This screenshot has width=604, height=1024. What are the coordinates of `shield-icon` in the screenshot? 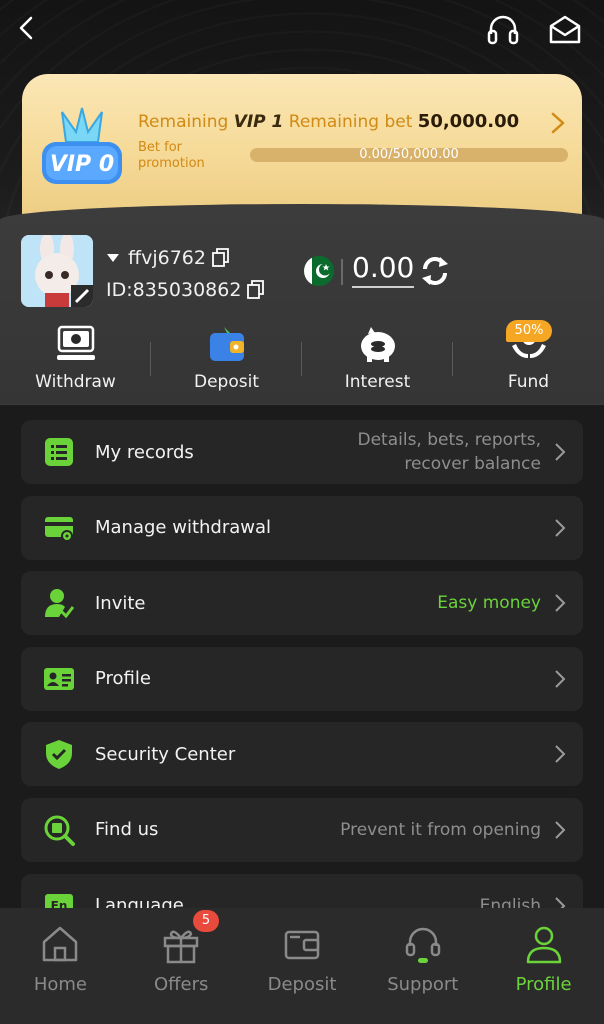 It's located at (59, 755).